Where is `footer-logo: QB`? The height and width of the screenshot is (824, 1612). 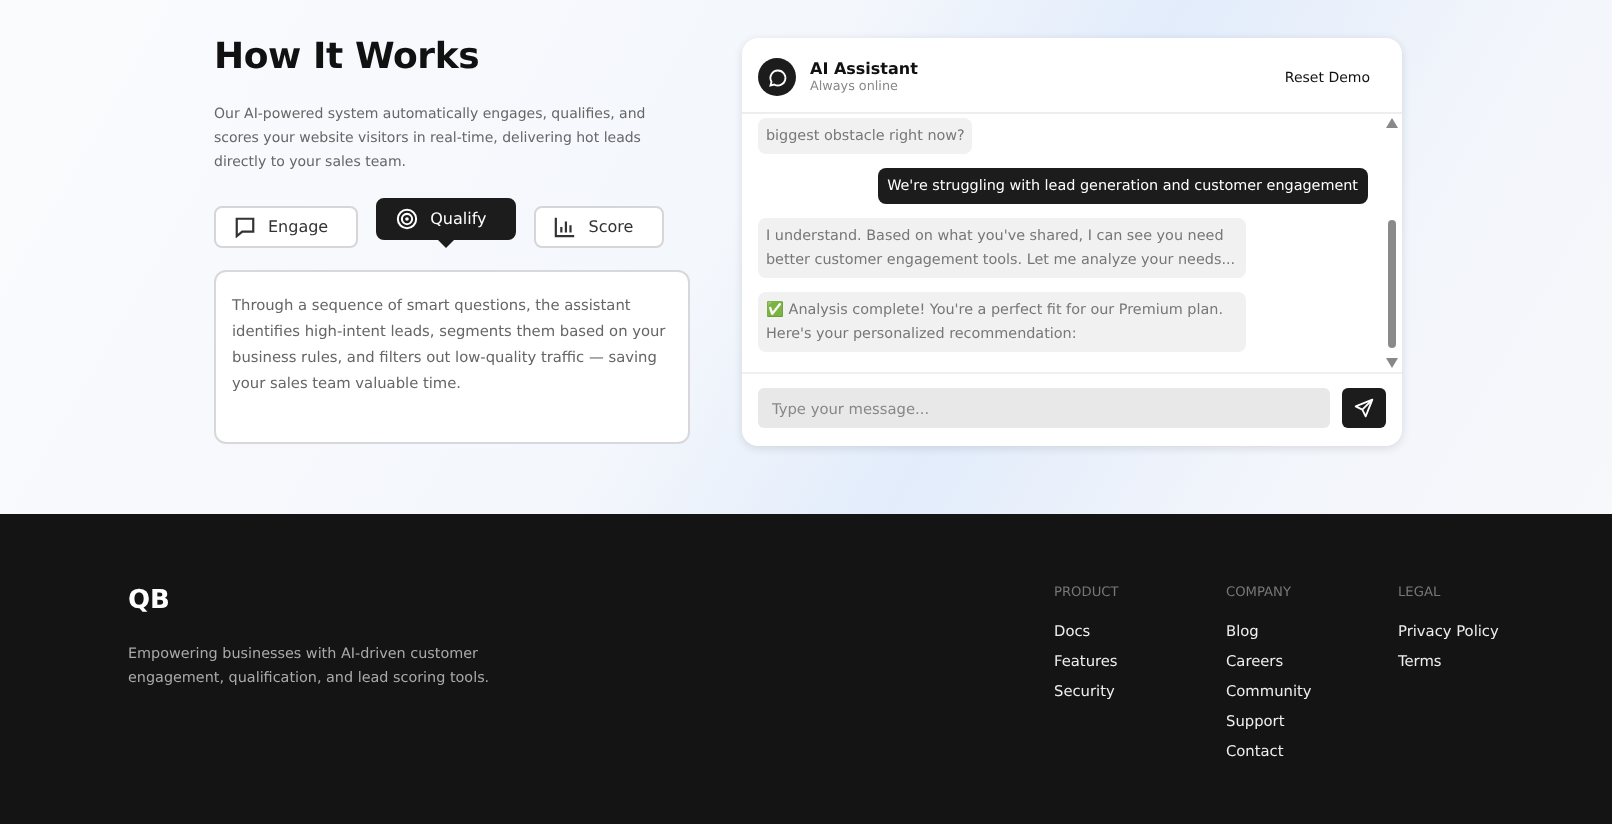 footer-logo: QB is located at coordinates (150, 601).